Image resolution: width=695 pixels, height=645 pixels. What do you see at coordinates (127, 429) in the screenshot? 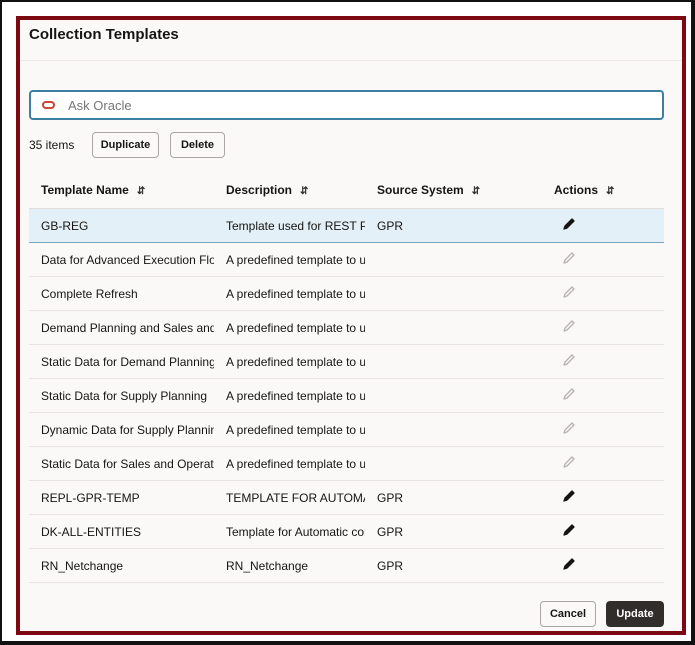
I see `template-name: Dynamic Data for Supply Planning` at bounding box center [127, 429].